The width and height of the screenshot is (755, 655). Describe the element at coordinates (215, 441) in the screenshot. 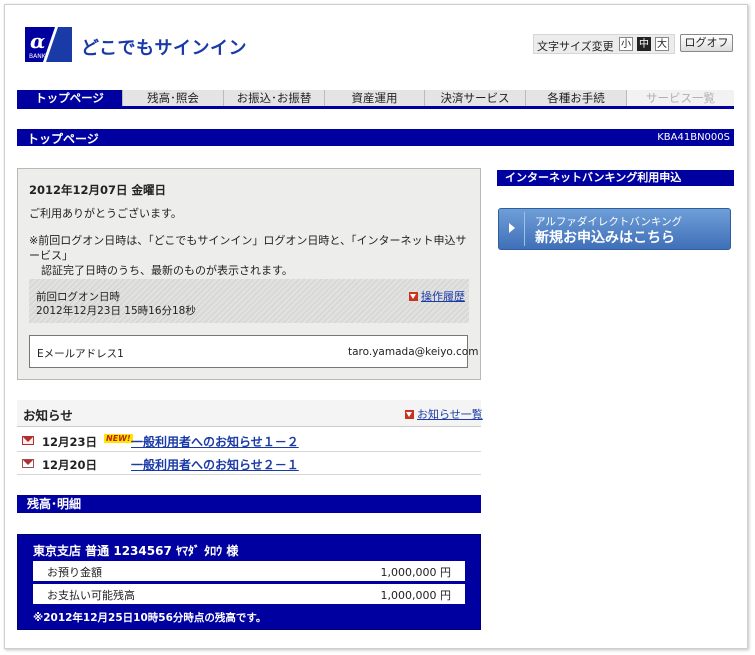

I see `notice-link: 一般利用者へのお知らせ１－２` at that location.